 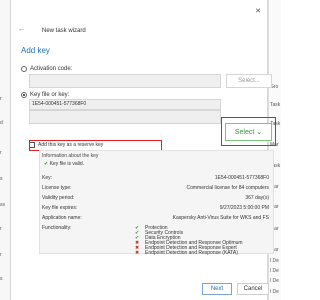 I want to click on cancel-button: Cancel, so click(x=253, y=289).